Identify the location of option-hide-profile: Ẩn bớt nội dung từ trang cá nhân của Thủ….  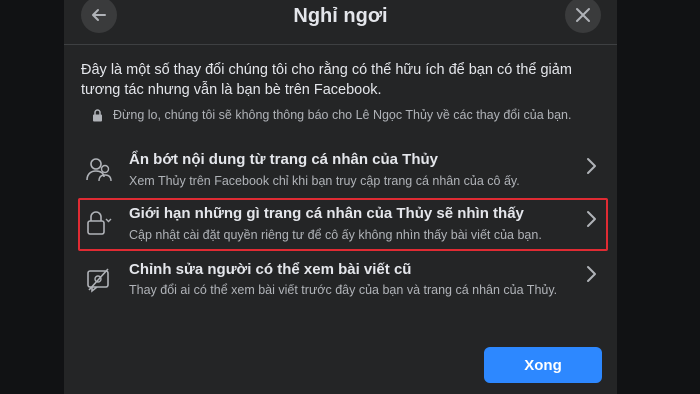
(340, 173).